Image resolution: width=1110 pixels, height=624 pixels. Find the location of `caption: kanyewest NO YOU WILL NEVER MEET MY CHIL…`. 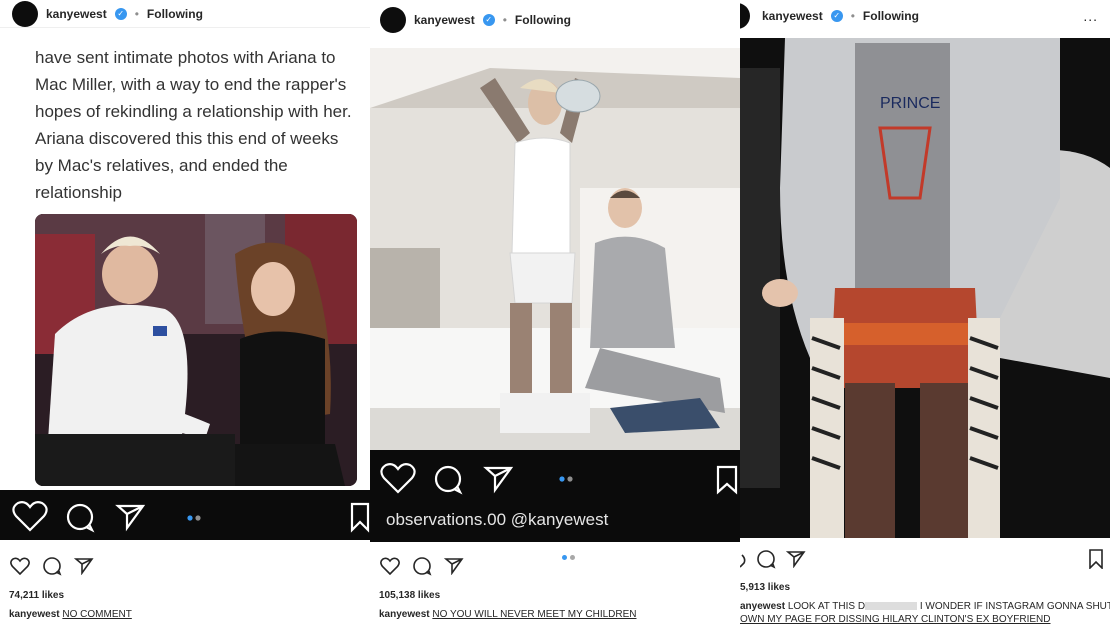

caption: kanyewest NO YOU WILL NEVER MEET MY CHIL… is located at coordinates (508, 614).